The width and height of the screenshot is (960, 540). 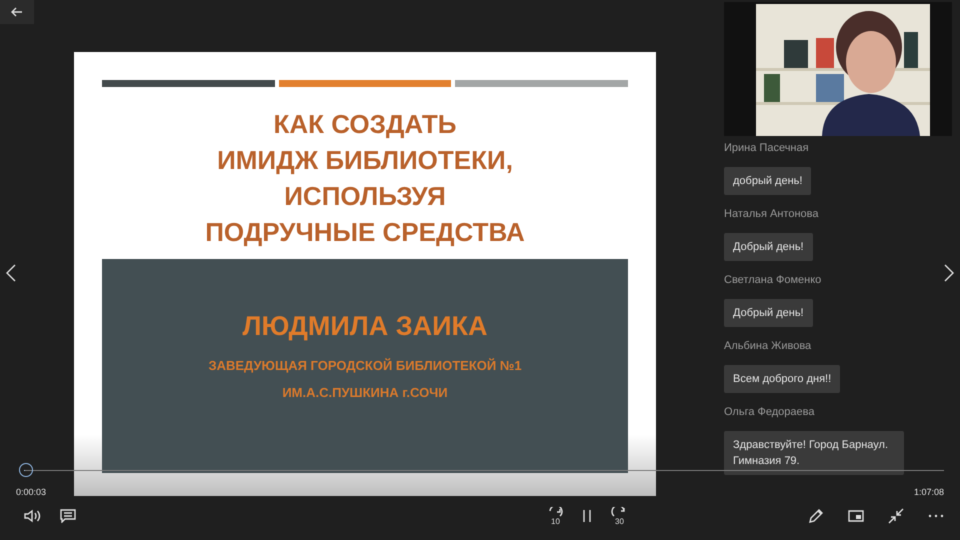 I want to click on chat-bubble-icon, so click(x=68, y=516).